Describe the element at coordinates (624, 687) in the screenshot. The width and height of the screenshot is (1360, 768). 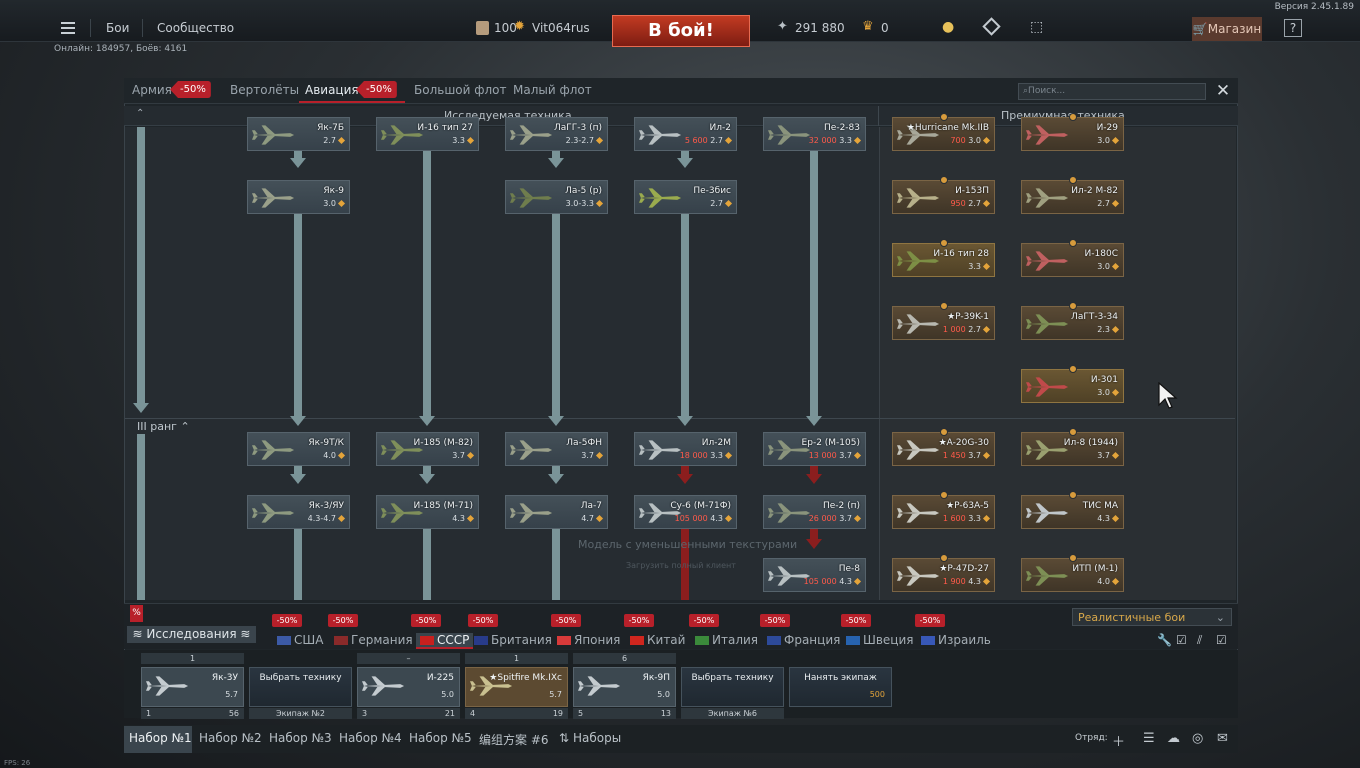
I see `crew-slot: Як-9П 5.0` at that location.